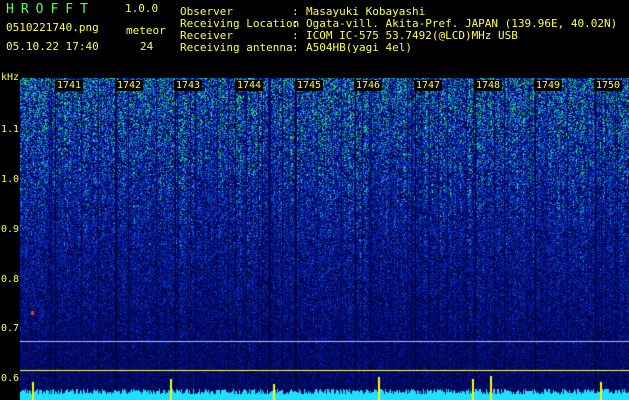 This screenshot has width=629, height=400. I want to click on x-tick-label: 1748, so click(488, 85).